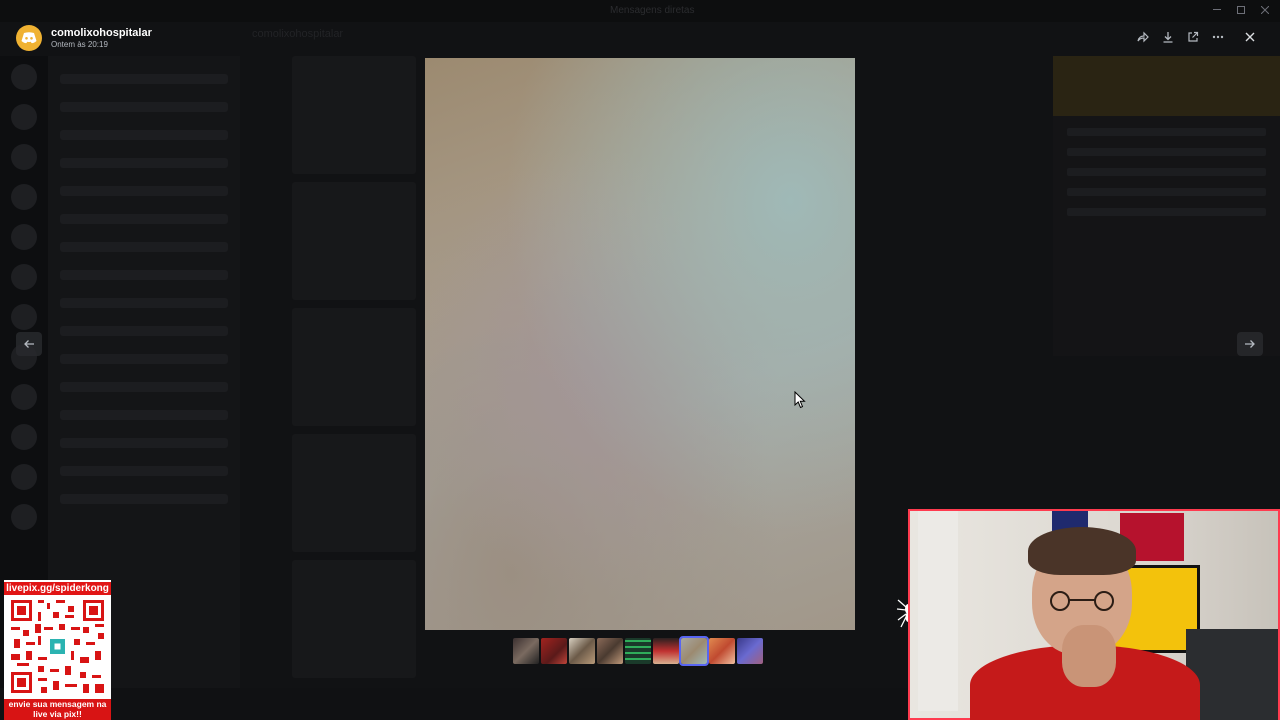  I want to click on window-close-icon, so click(1265, 10).